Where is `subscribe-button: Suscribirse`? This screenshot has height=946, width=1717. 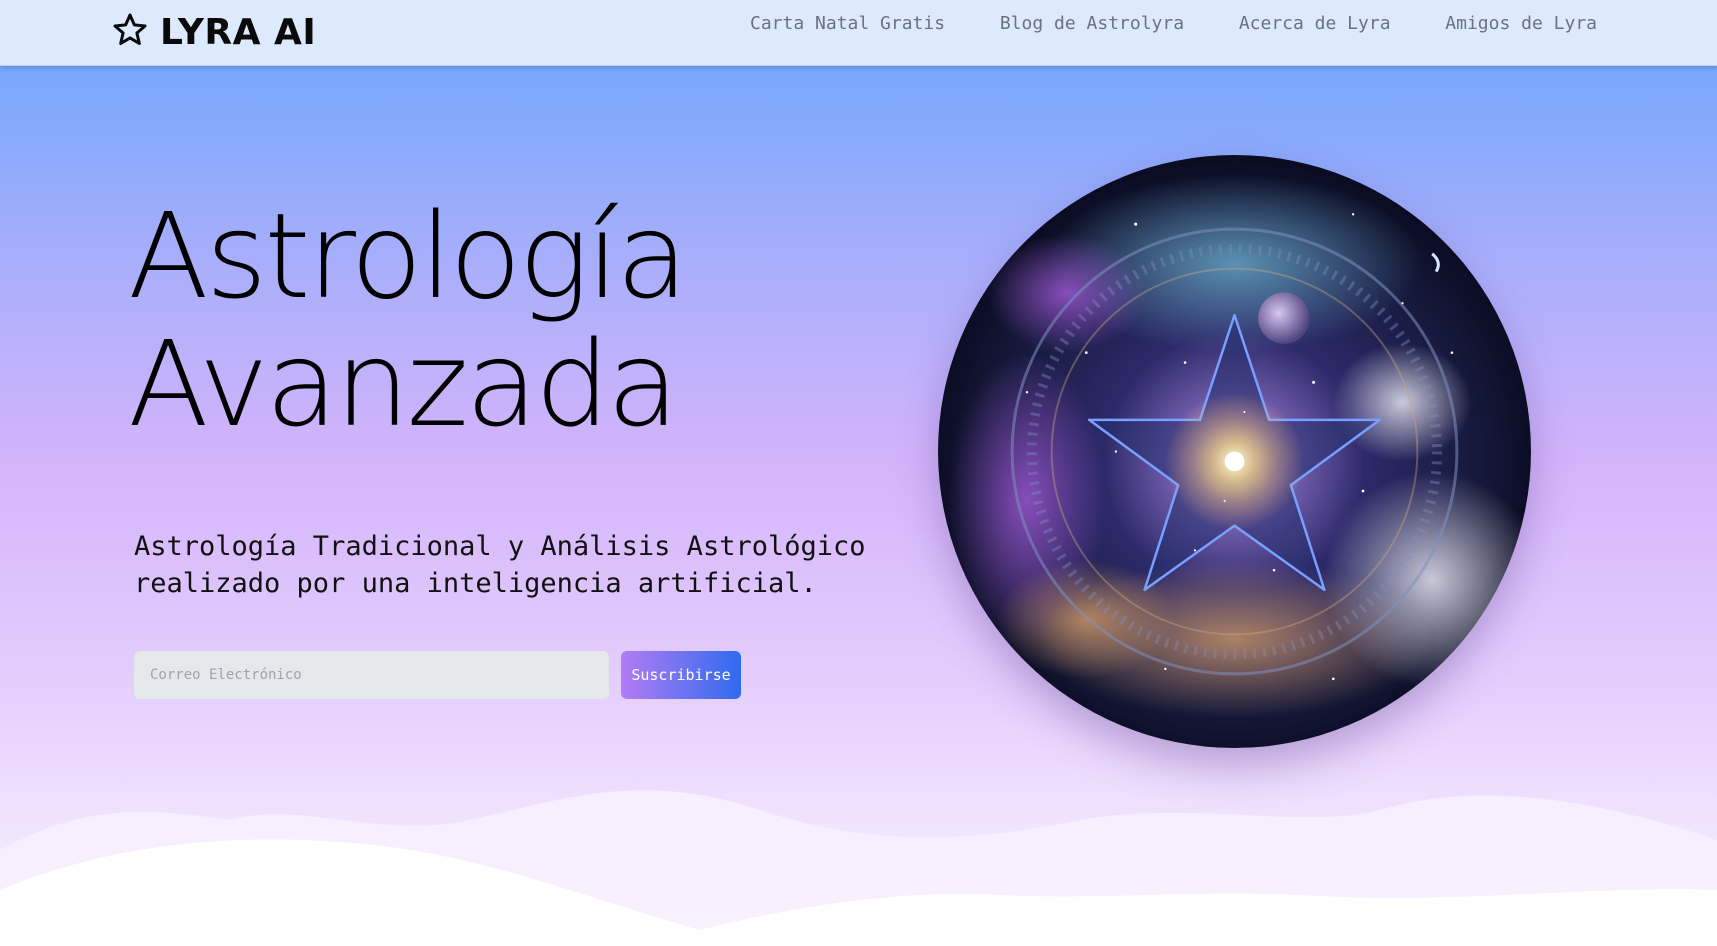 subscribe-button: Suscribirse is located at coordinates (681, 675).